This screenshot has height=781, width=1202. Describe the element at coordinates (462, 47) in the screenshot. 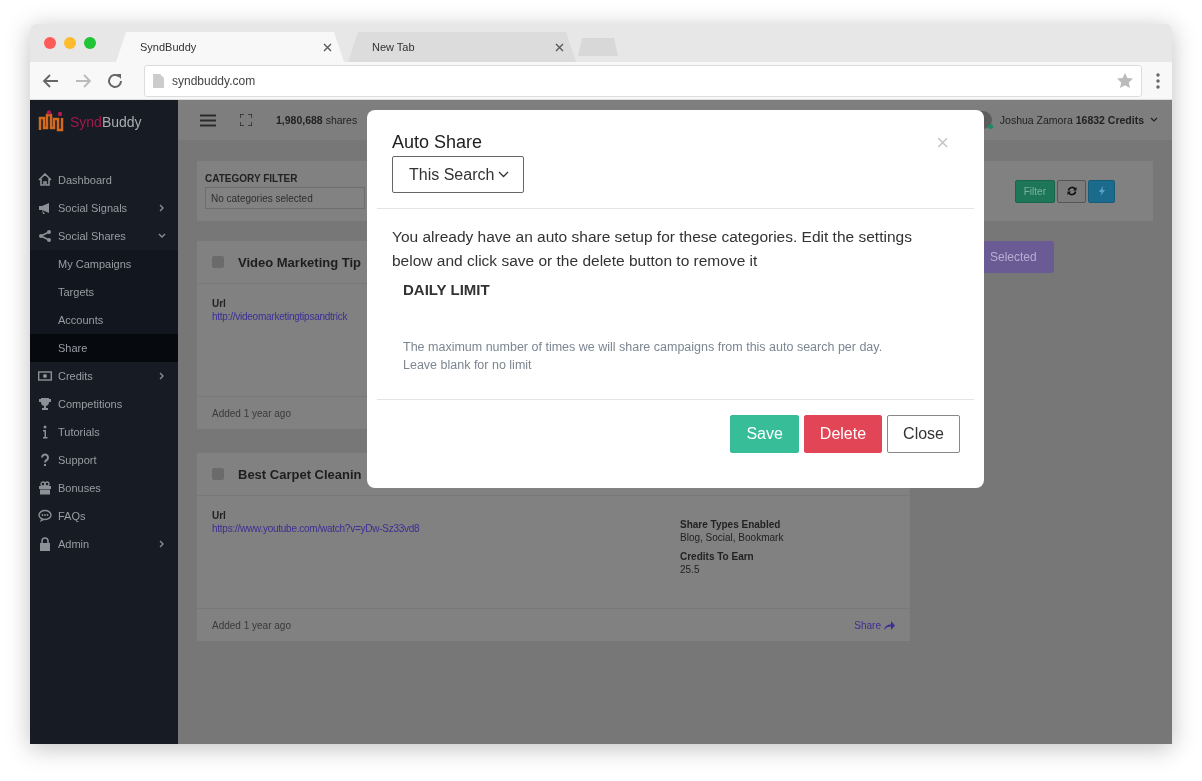

I see `browser-tab: New Tab` at that location.